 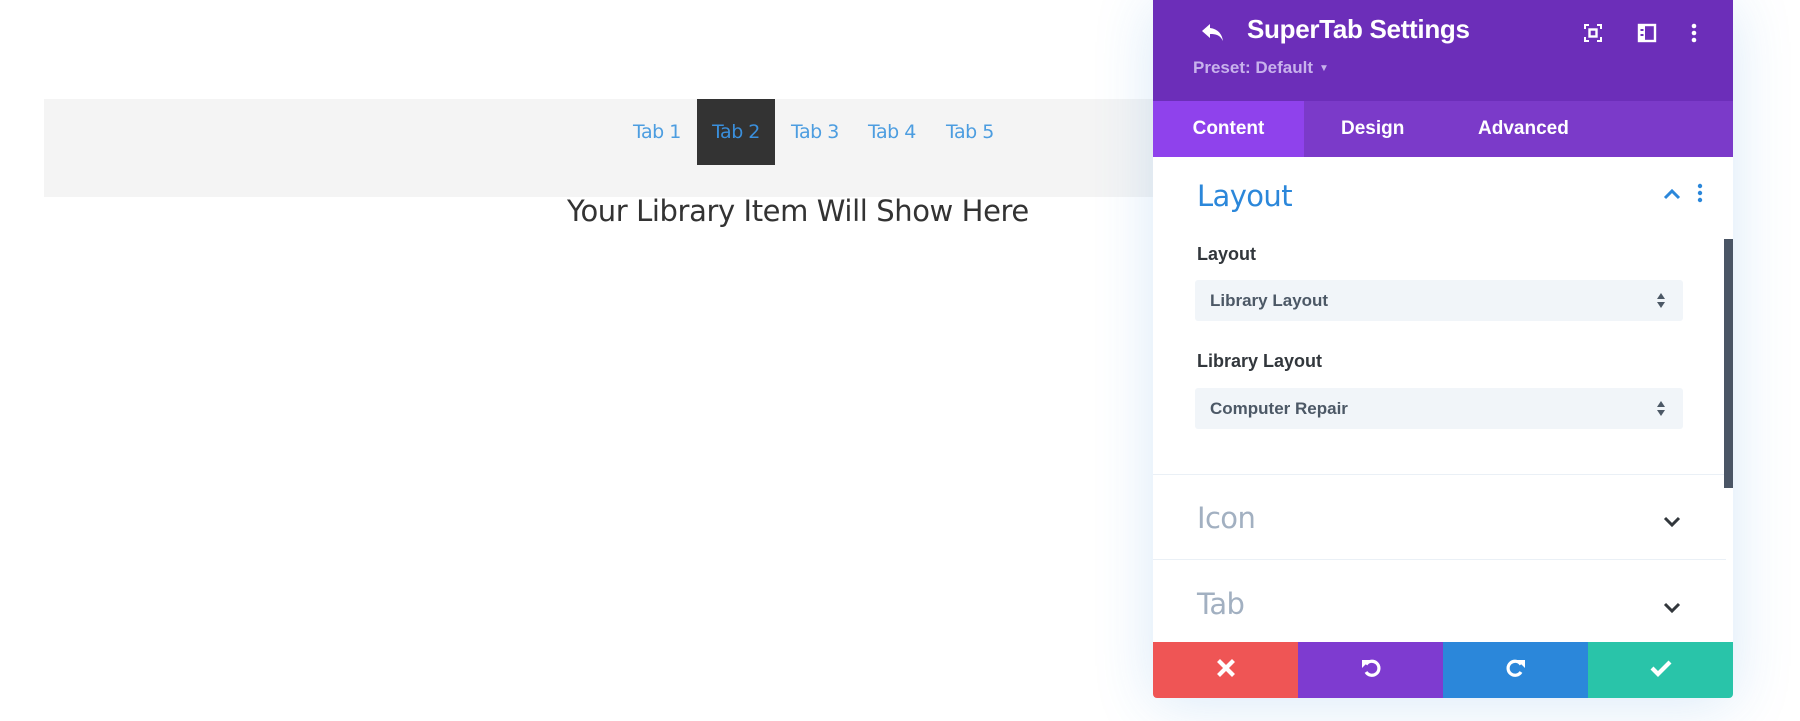 I want to click on redo-button, so click(x=1515, y=670).